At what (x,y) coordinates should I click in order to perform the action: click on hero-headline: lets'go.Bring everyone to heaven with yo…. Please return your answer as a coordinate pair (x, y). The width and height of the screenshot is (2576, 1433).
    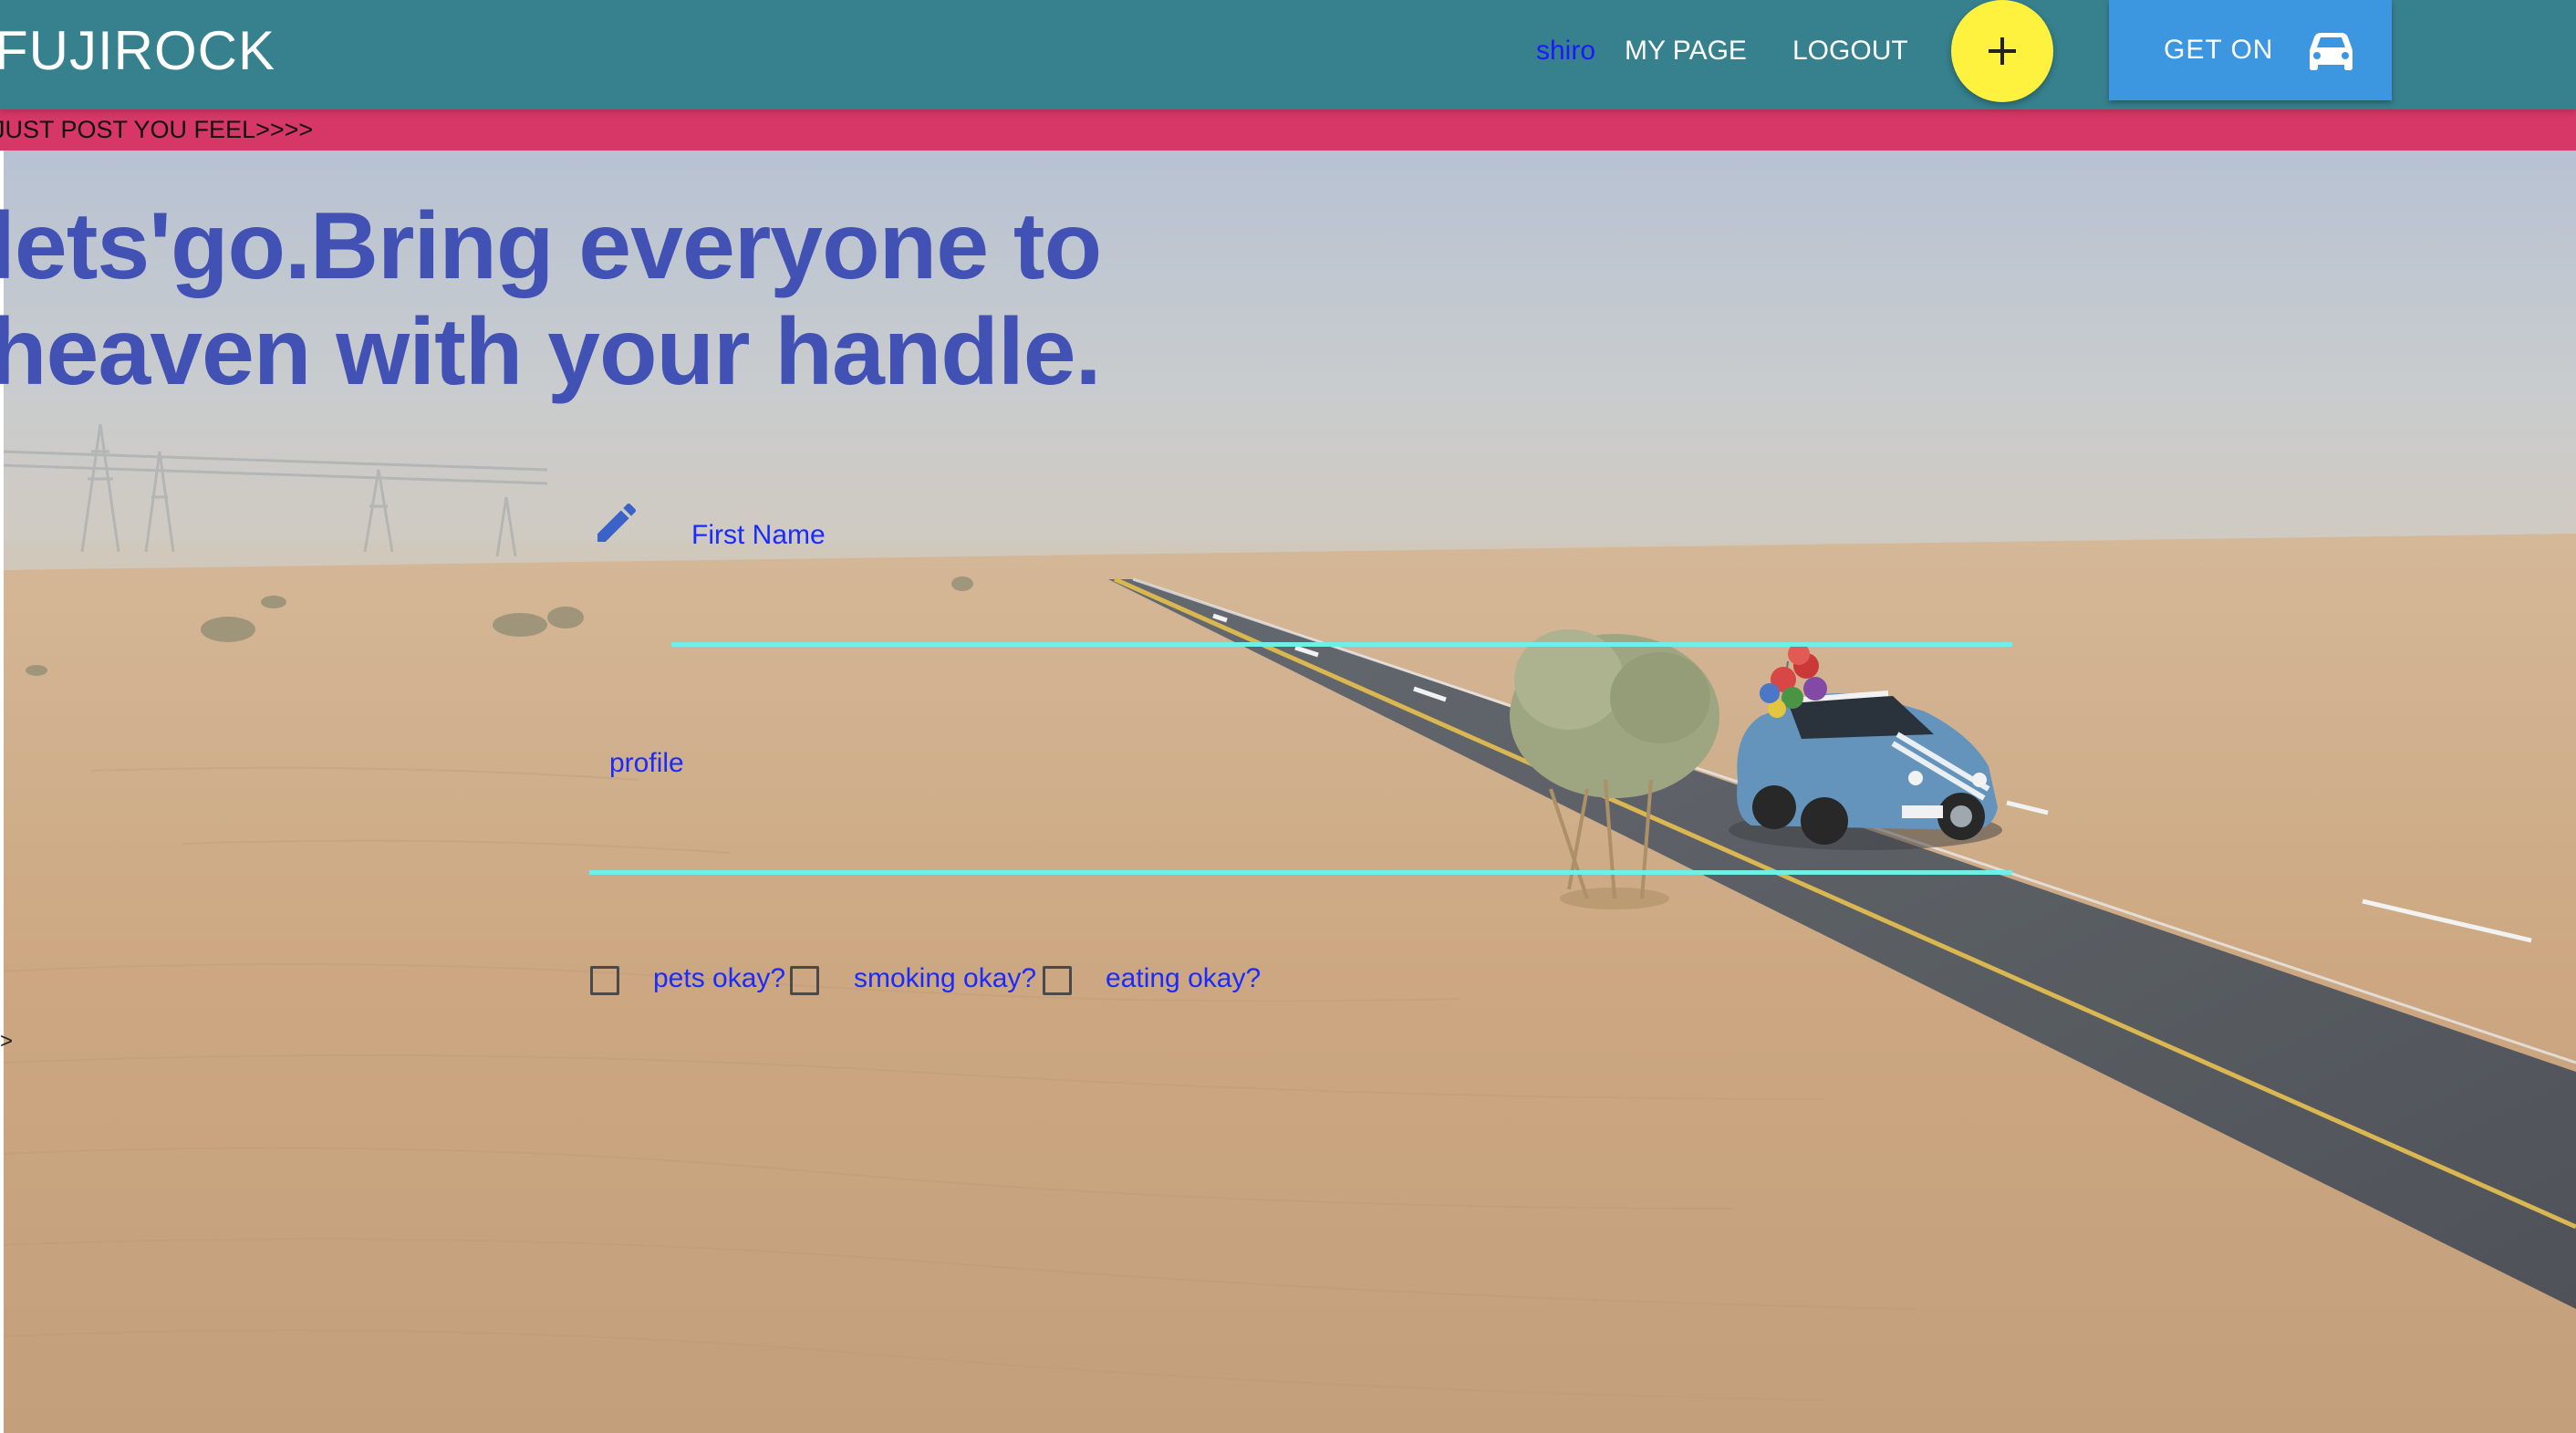
    Looking at the image, I should click on (569, 299).